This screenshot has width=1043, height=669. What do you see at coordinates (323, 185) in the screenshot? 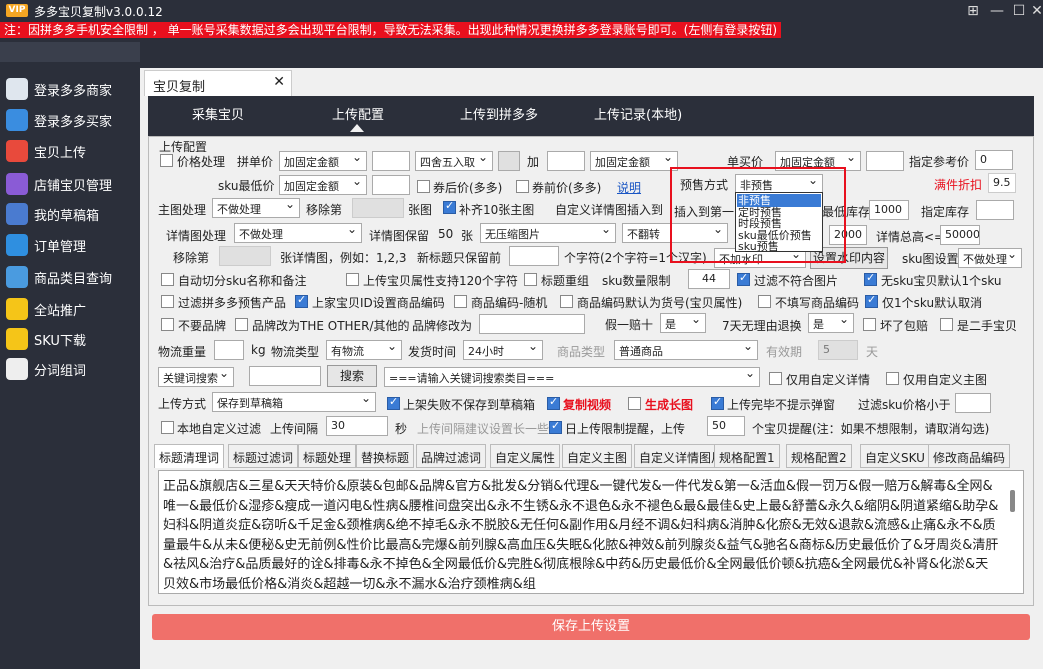
I see `sku-min-select: 加固定金额` at bounding box center [323, 185].